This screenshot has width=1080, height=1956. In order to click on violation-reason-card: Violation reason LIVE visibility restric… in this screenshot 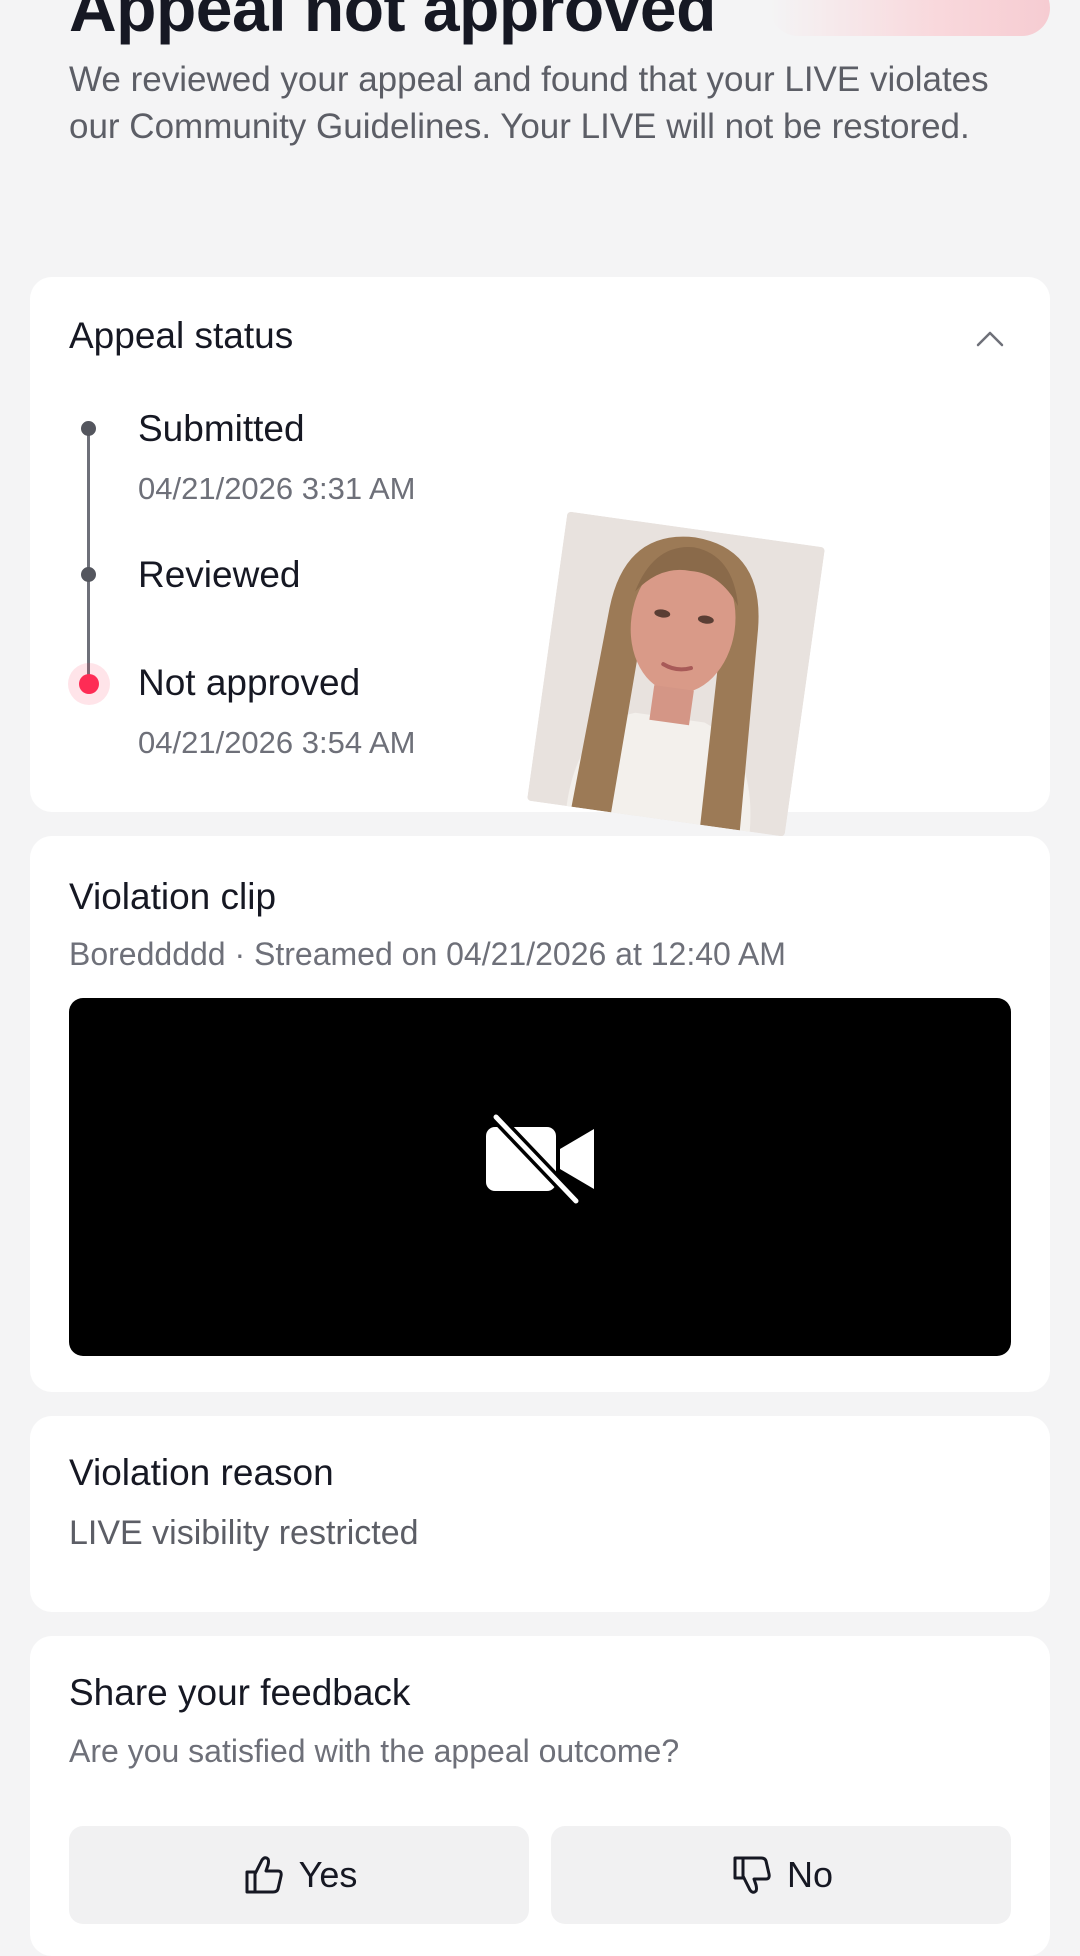, I will do `click(540, 1514)`.